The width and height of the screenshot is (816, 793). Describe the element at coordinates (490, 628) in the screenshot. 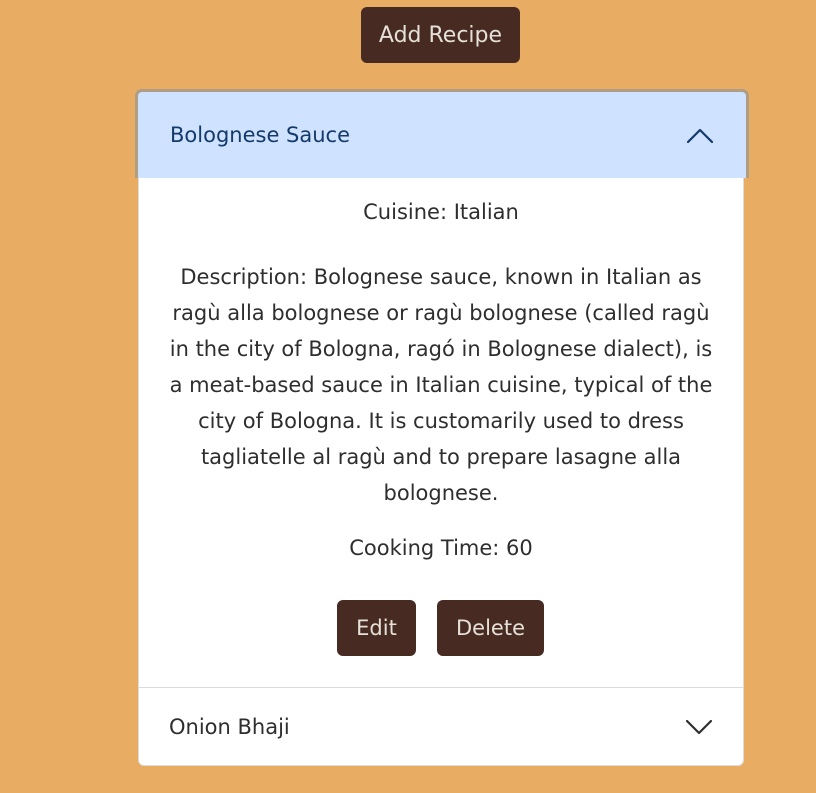

I see `delete-button: Delete` at that location.